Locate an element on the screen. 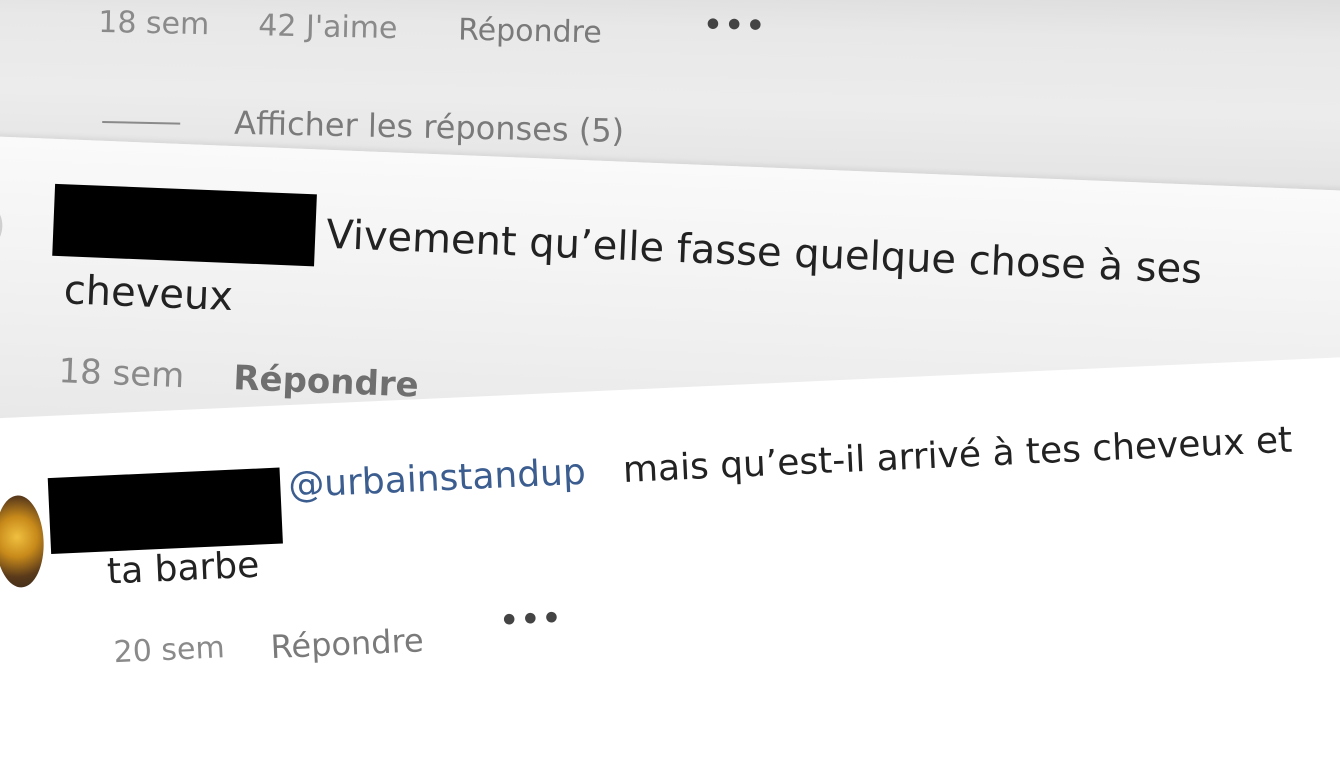  comment-timestamp: 20 sem is located at coordinates (169, 650).